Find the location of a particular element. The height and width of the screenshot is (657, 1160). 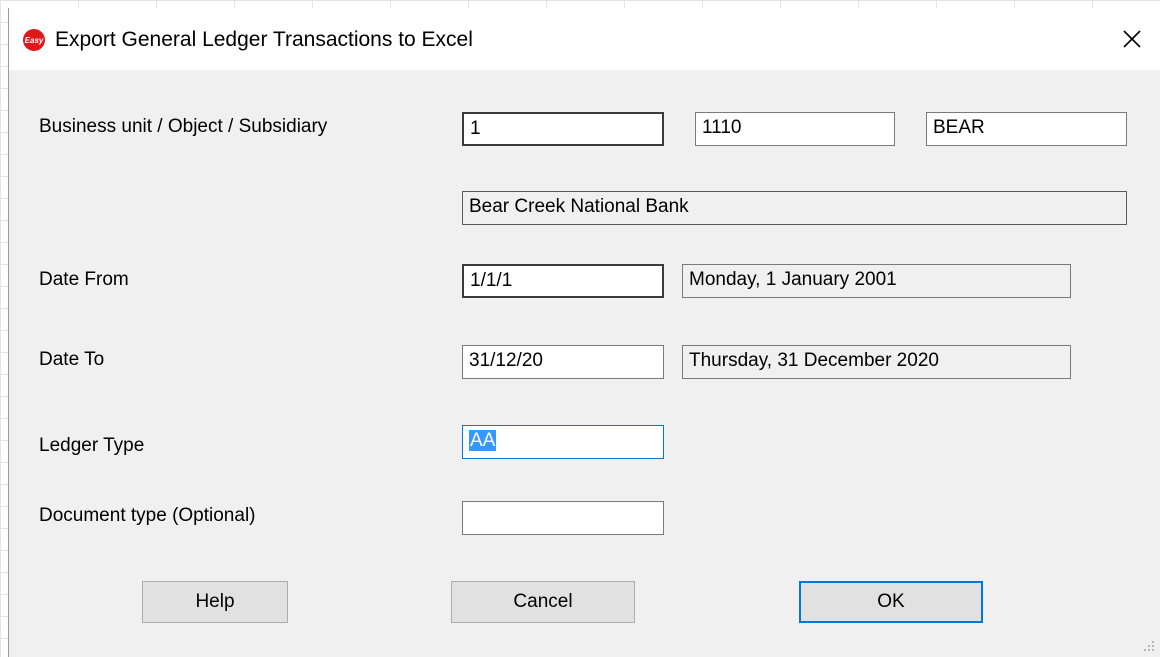

date-to-input: 31/12/20 is located at coordinates (563, 362).